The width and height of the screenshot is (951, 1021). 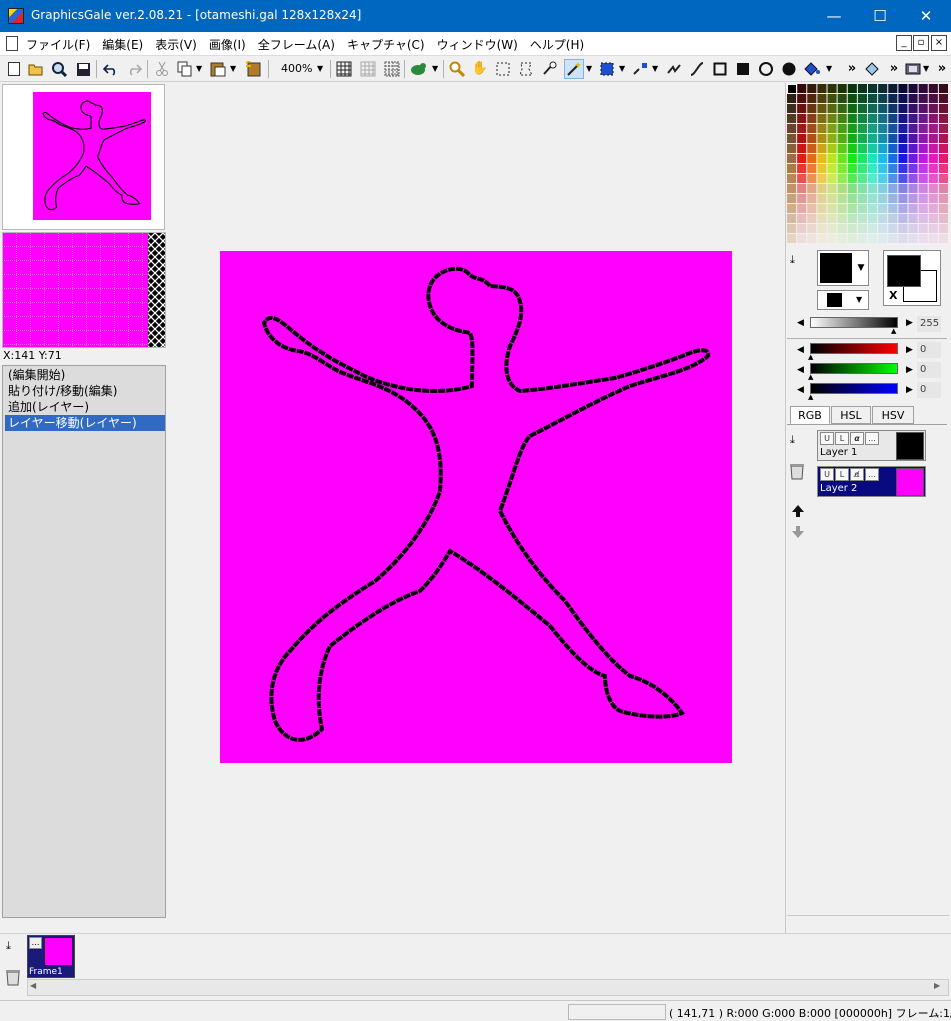 I want to click on layer-up-arrow-icon, so click(x=798, y=512).